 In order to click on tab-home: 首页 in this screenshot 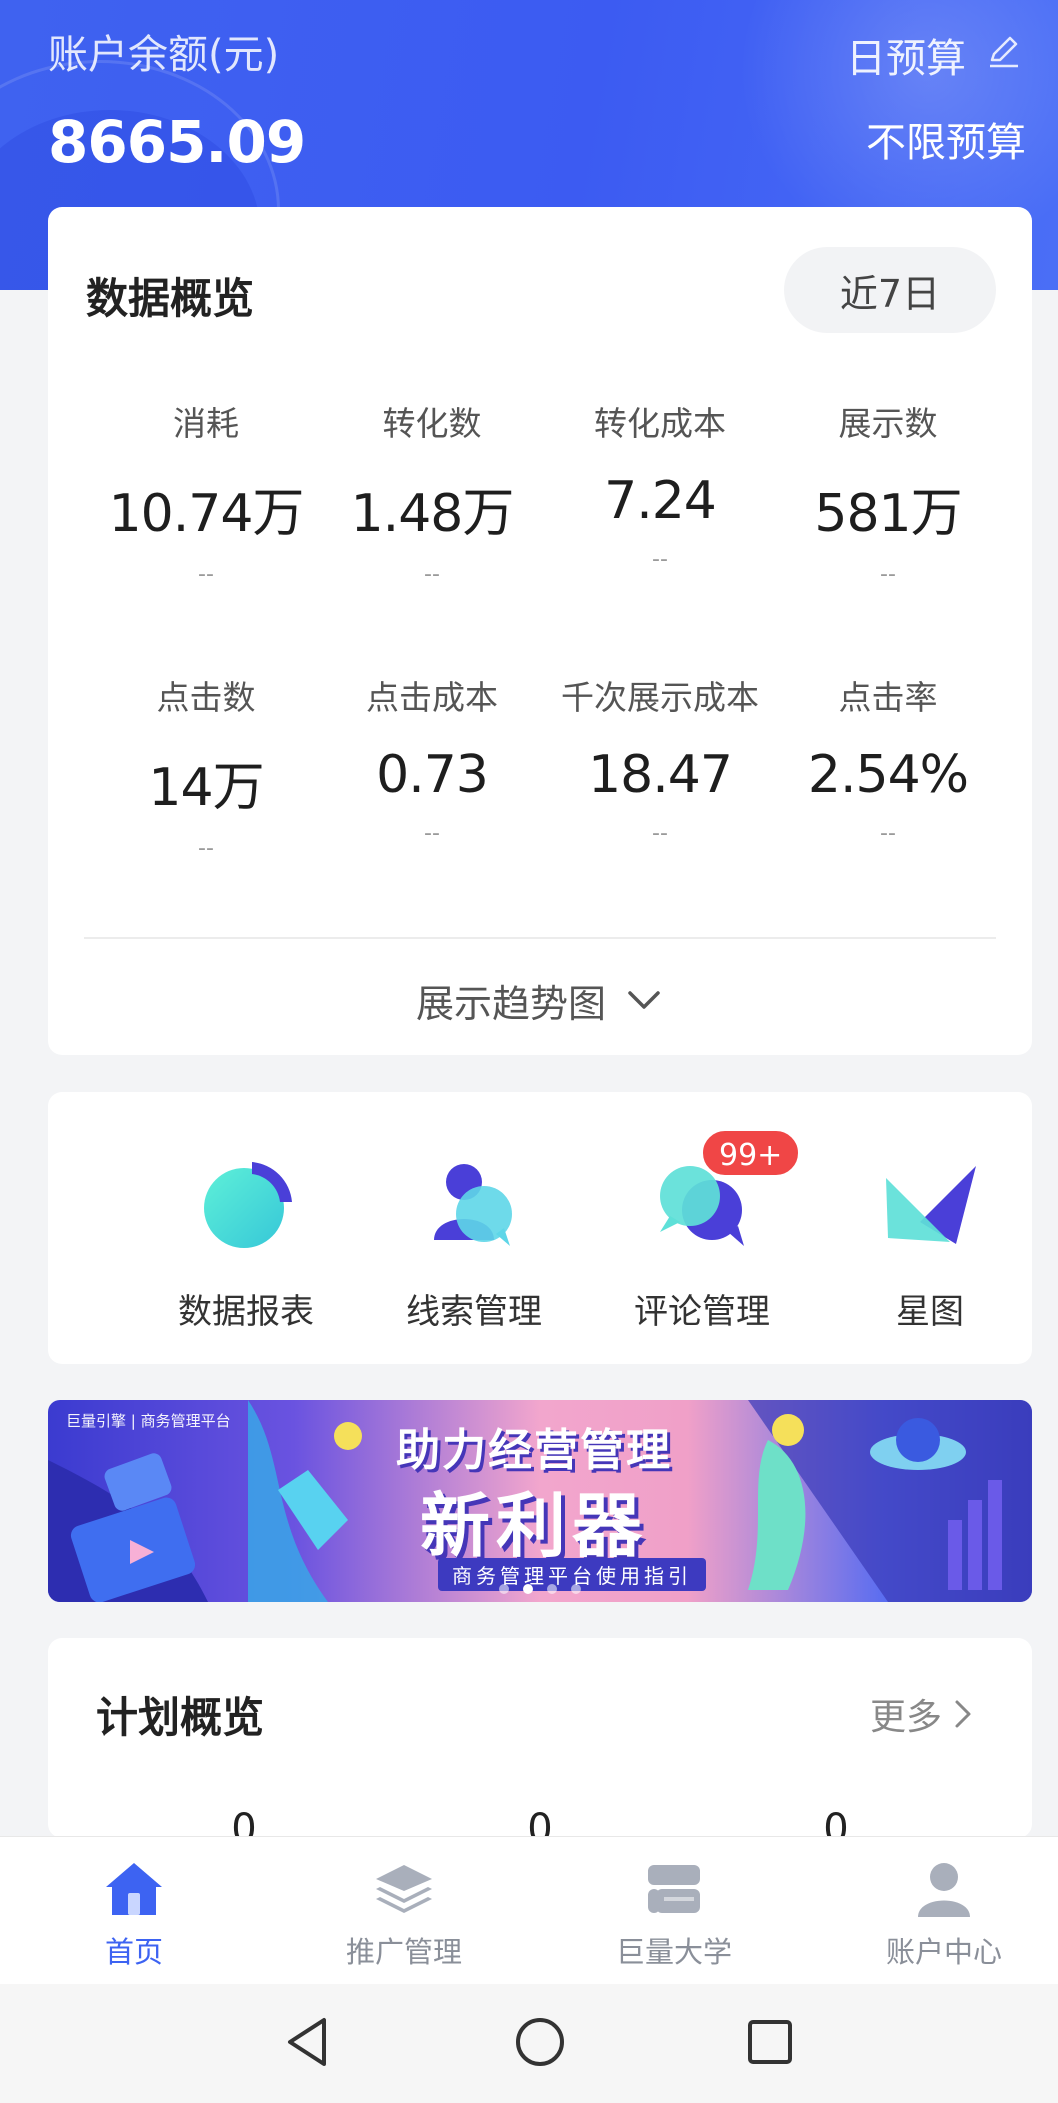, I will do `click(134, 1911)`.